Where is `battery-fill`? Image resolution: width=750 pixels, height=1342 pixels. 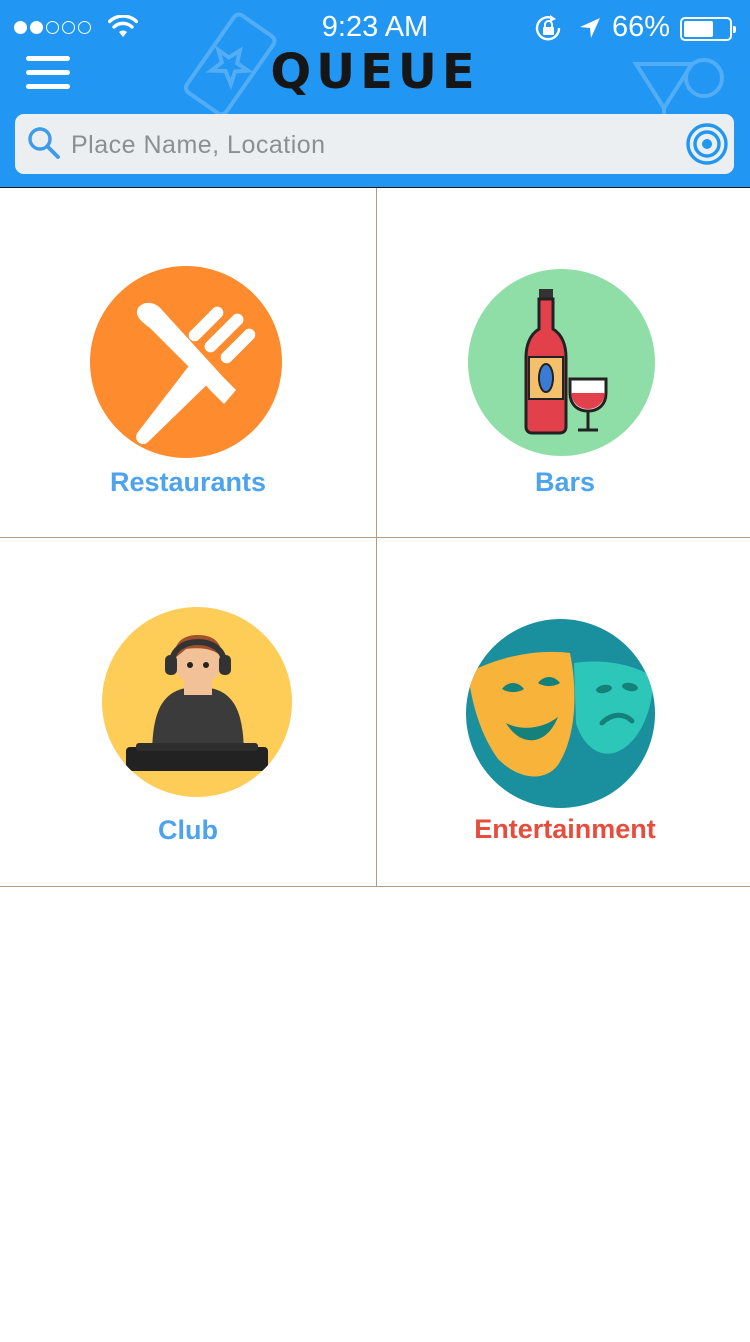
battery-fill is located at coordinates (699, 29).